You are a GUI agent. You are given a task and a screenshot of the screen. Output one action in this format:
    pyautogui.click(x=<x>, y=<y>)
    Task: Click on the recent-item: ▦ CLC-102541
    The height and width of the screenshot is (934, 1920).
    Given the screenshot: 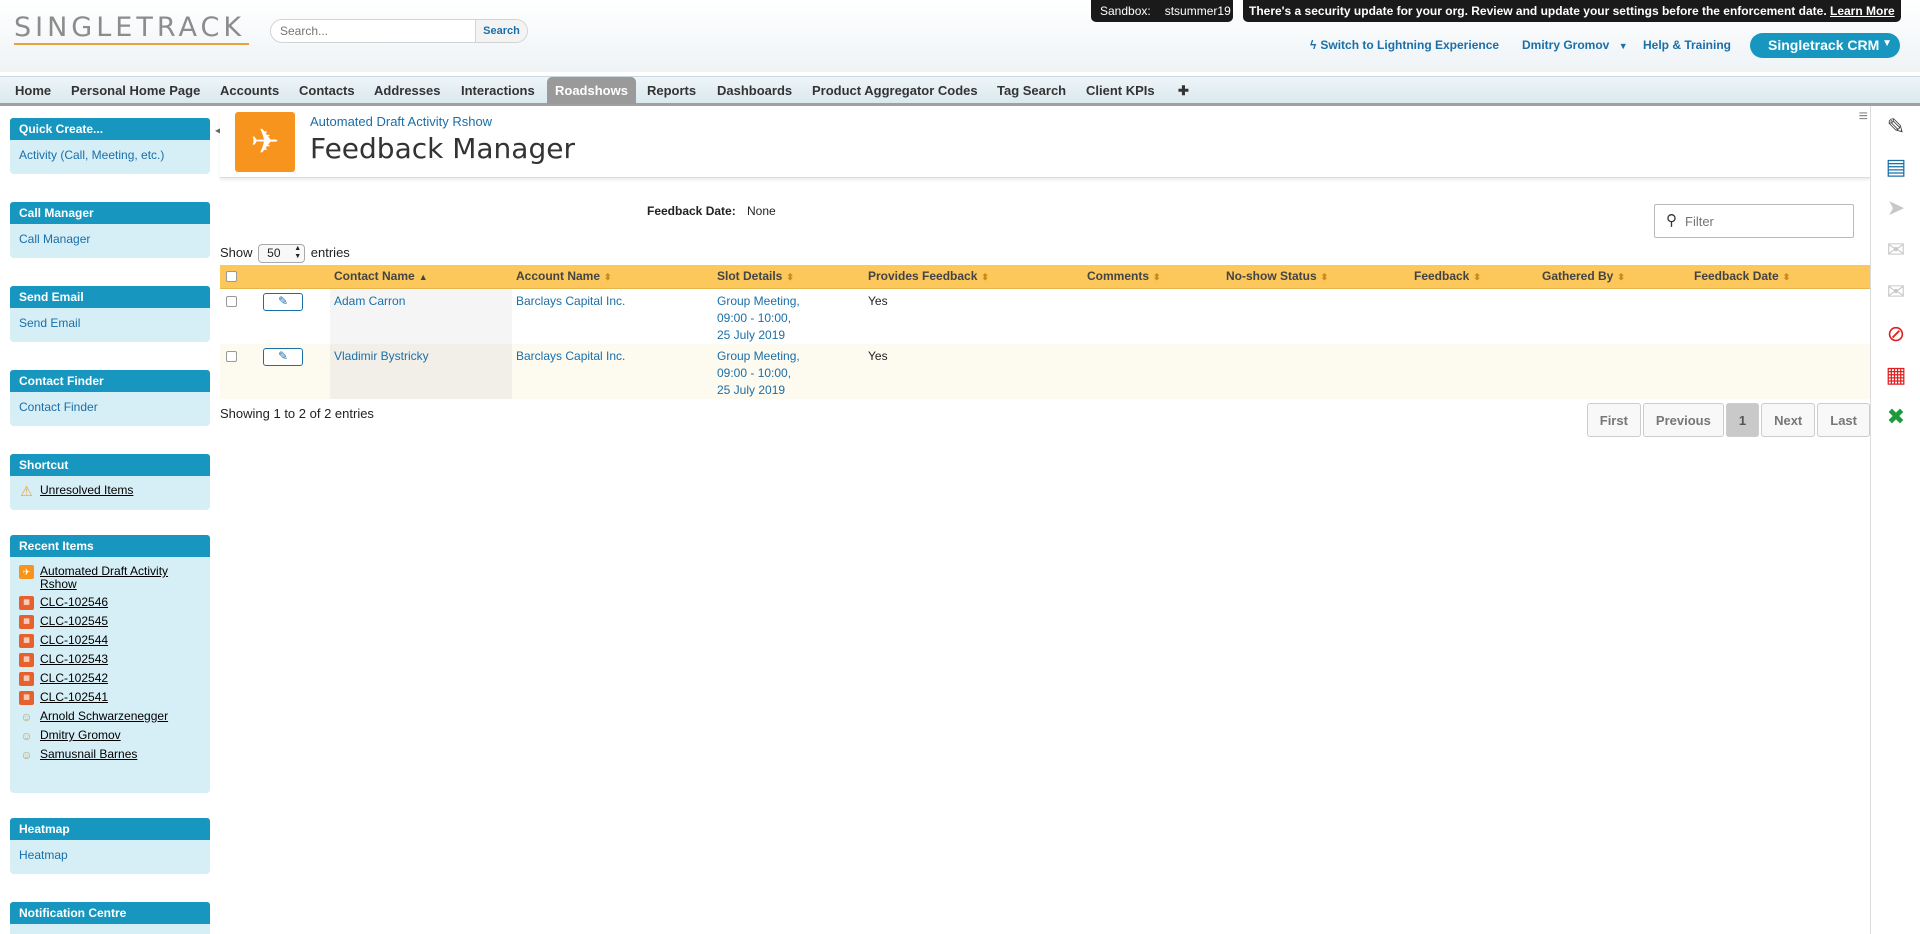 What is the action you would take?
    pyautogui.click(x=110, y=698)
    